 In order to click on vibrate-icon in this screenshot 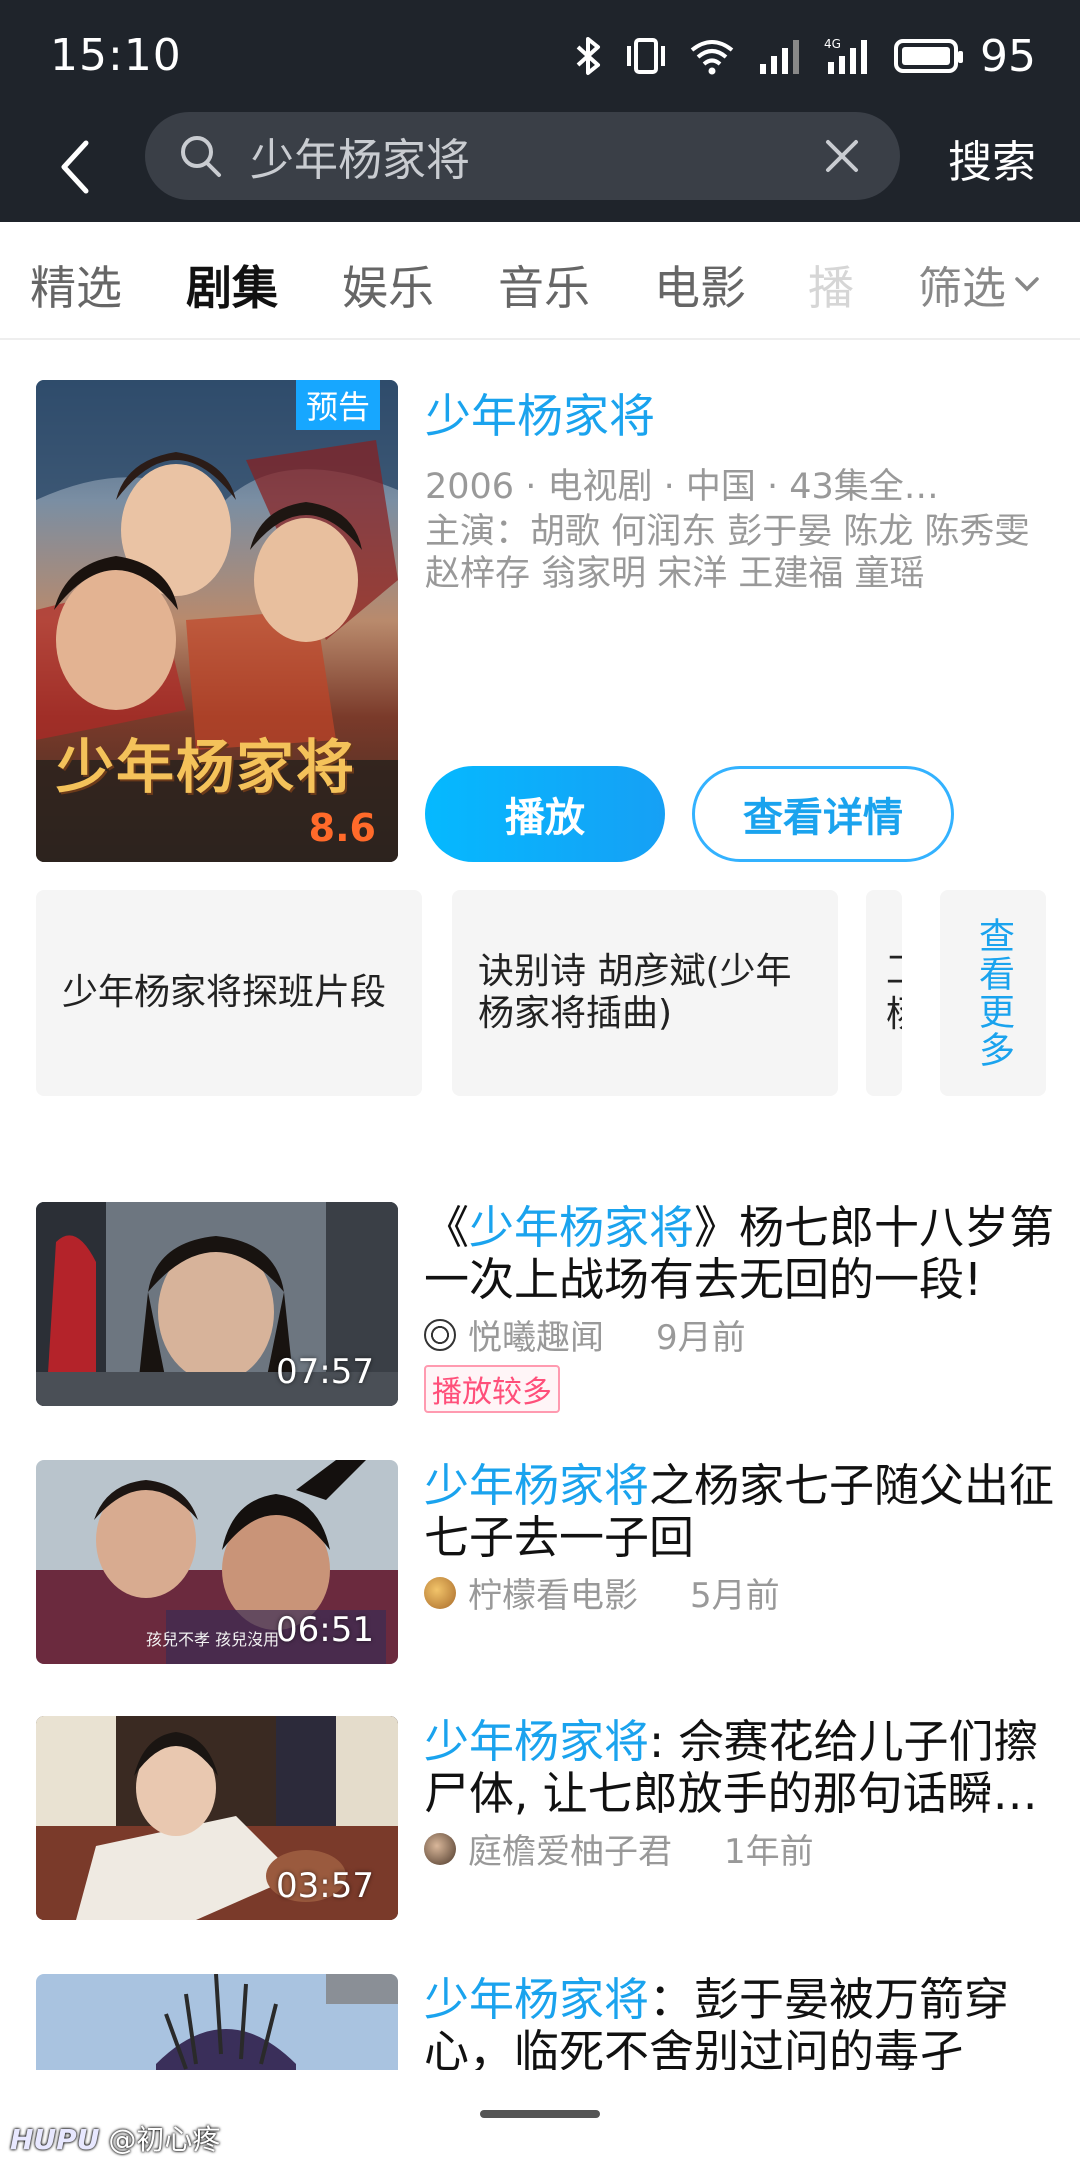, I will do `click(646, 56)`.